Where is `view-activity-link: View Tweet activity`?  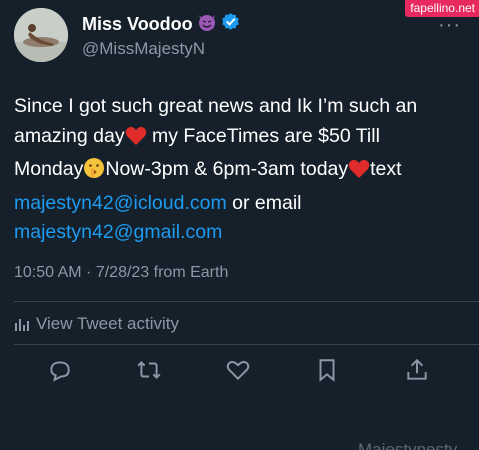 view-activity-link: View Tweet activity is located at coordinates (96, 324).